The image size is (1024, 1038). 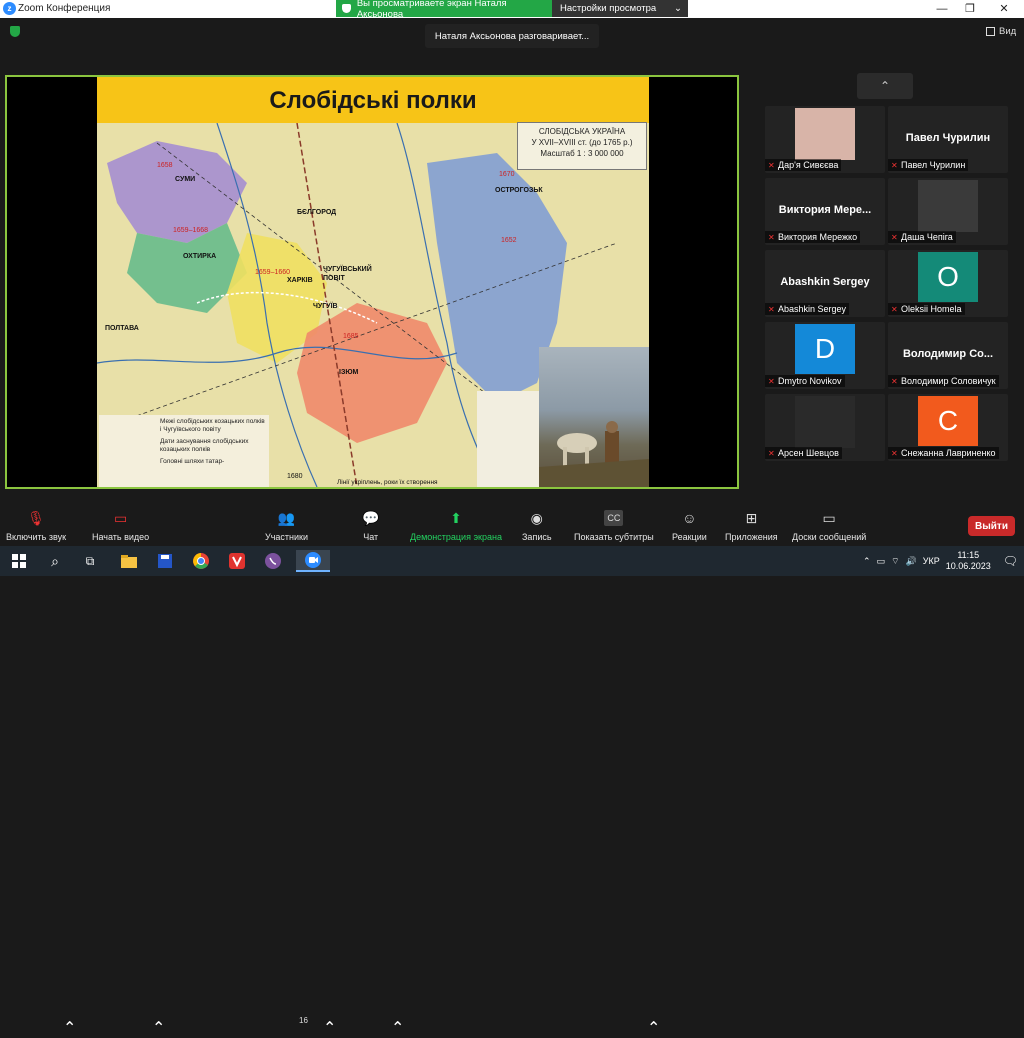 What do you see at coordinates (36, 526) in the screenshot?
I see `unmute-button: 🎙 Включить звук` at bounding box center [36, 526].